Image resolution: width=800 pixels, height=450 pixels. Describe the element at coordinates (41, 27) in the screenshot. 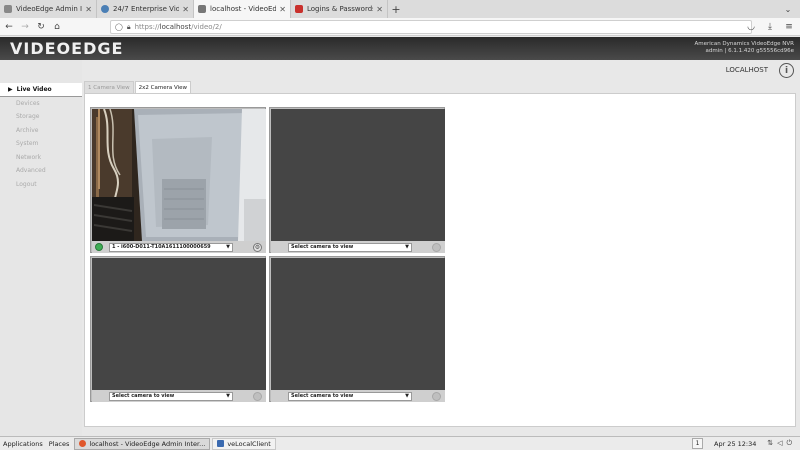

I see `reload-icon: ↻` at that location.